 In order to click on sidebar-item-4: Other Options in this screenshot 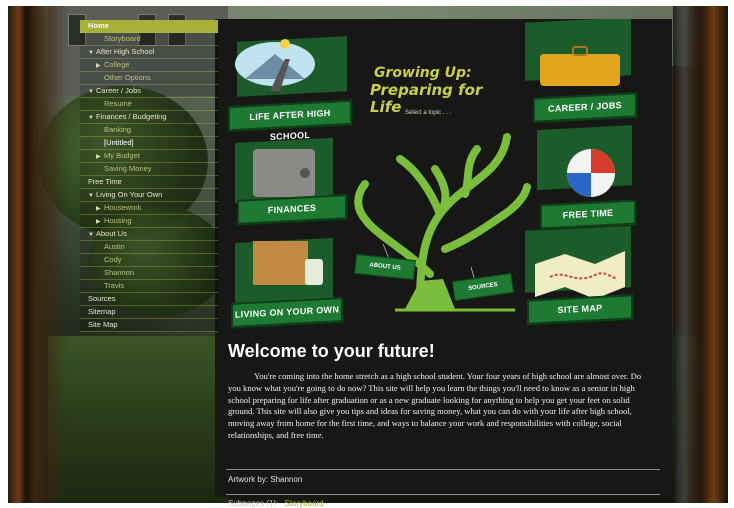, I will do `click(149, 78)`.